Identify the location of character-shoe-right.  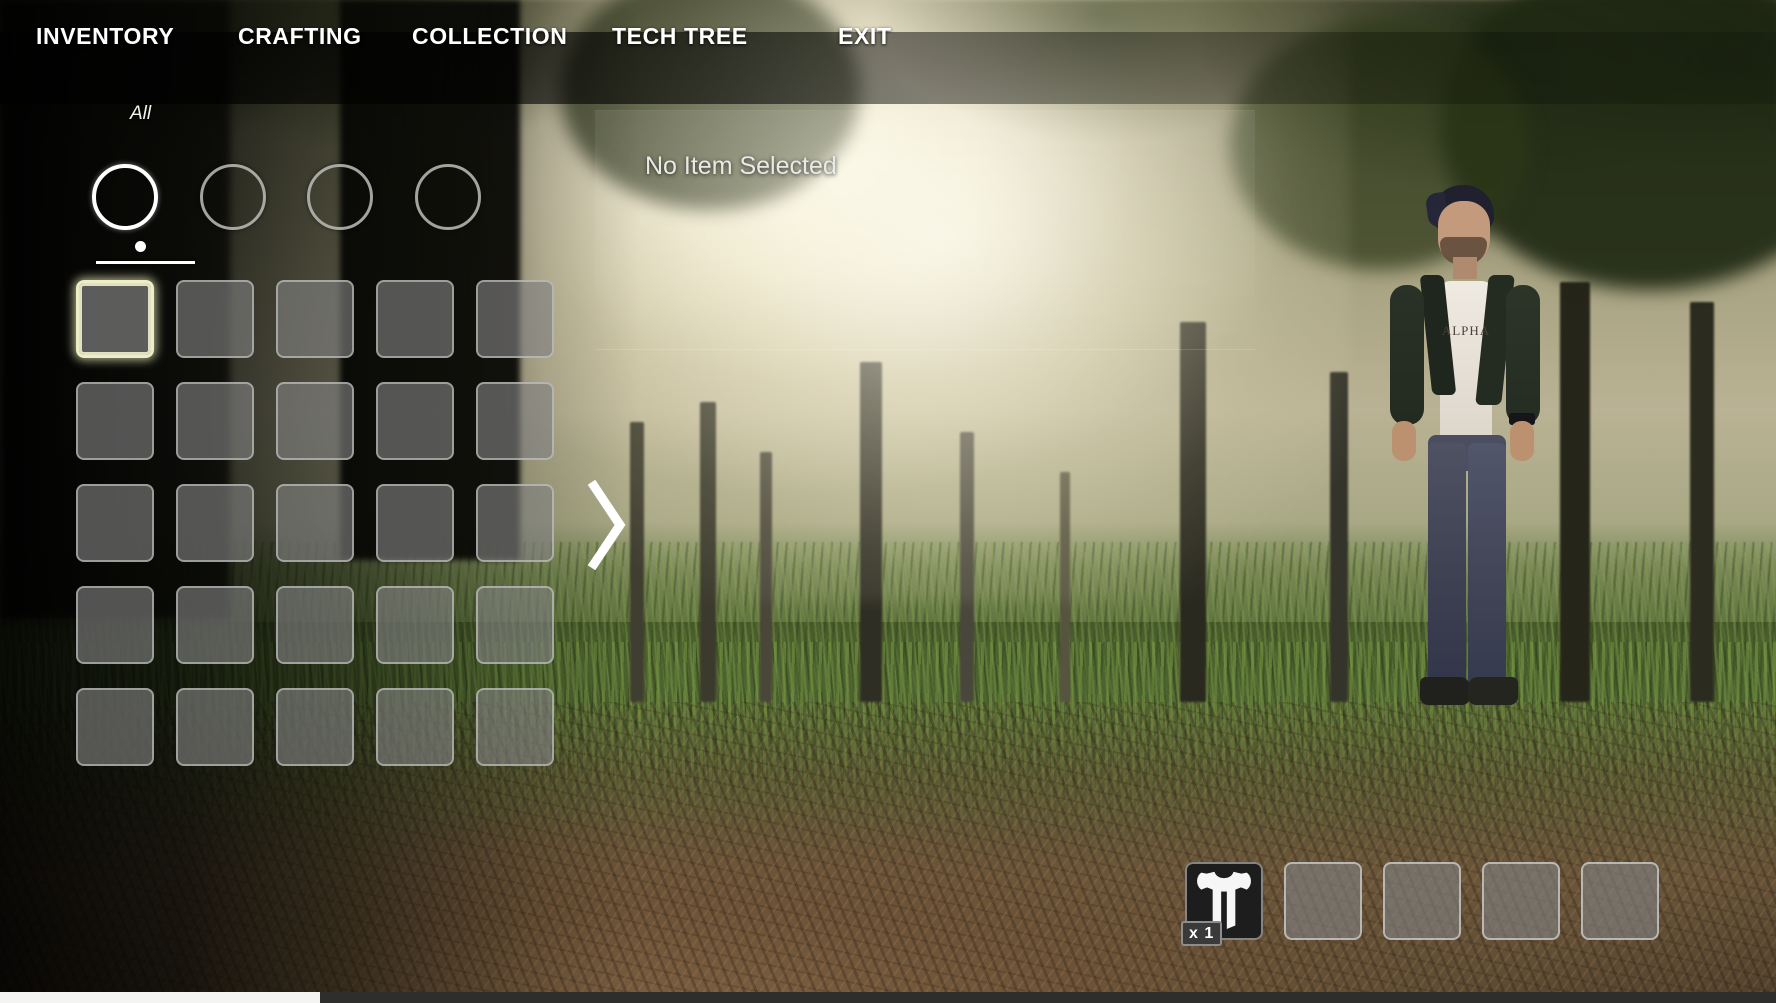
(1493, 691).